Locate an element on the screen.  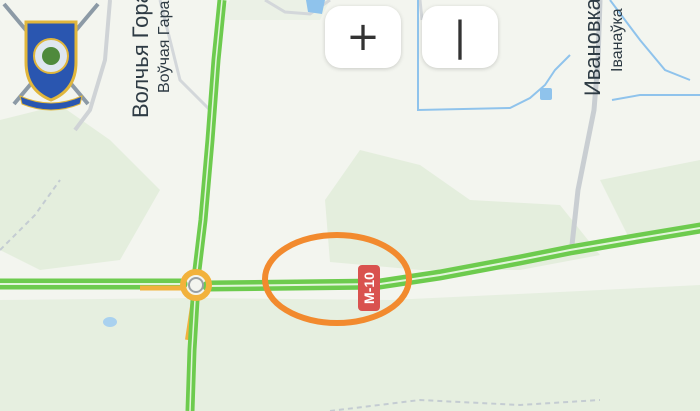
zoom-in-button: + is located at coordinates (363, 37).